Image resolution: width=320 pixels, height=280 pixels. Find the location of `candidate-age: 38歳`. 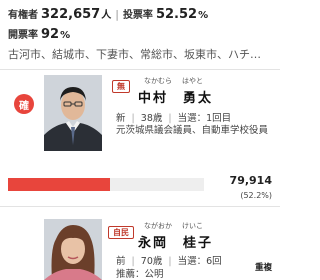

candidate-age: 38歳 is located at coordinates (151, 118).